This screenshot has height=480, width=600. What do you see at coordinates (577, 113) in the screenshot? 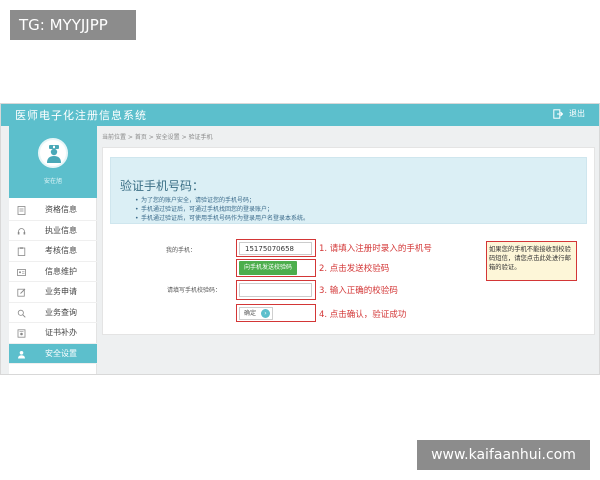
I see `logout-label: 退出` at bounding box center [577, 113].